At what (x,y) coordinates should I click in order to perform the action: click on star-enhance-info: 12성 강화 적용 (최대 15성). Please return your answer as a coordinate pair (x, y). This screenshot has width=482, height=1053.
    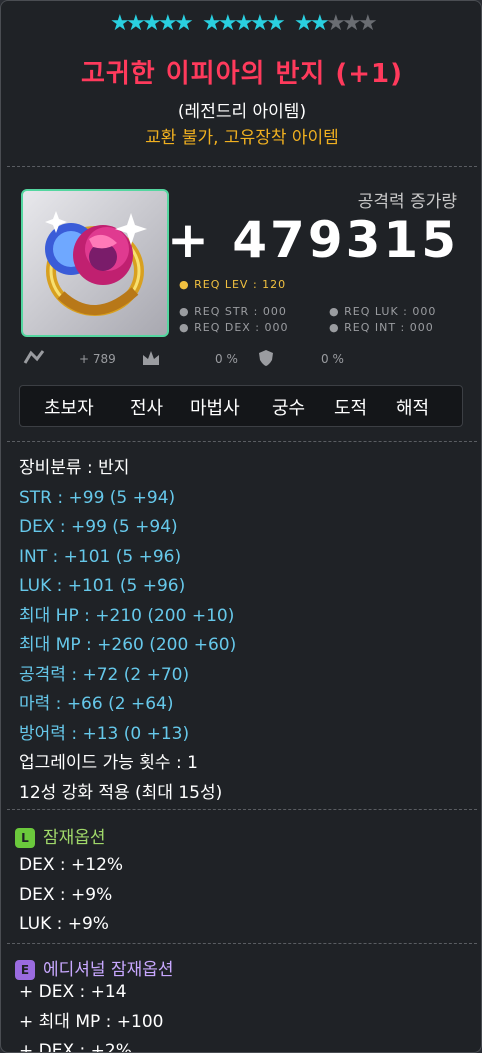
    Looking at the image, I should click on (121, 792).